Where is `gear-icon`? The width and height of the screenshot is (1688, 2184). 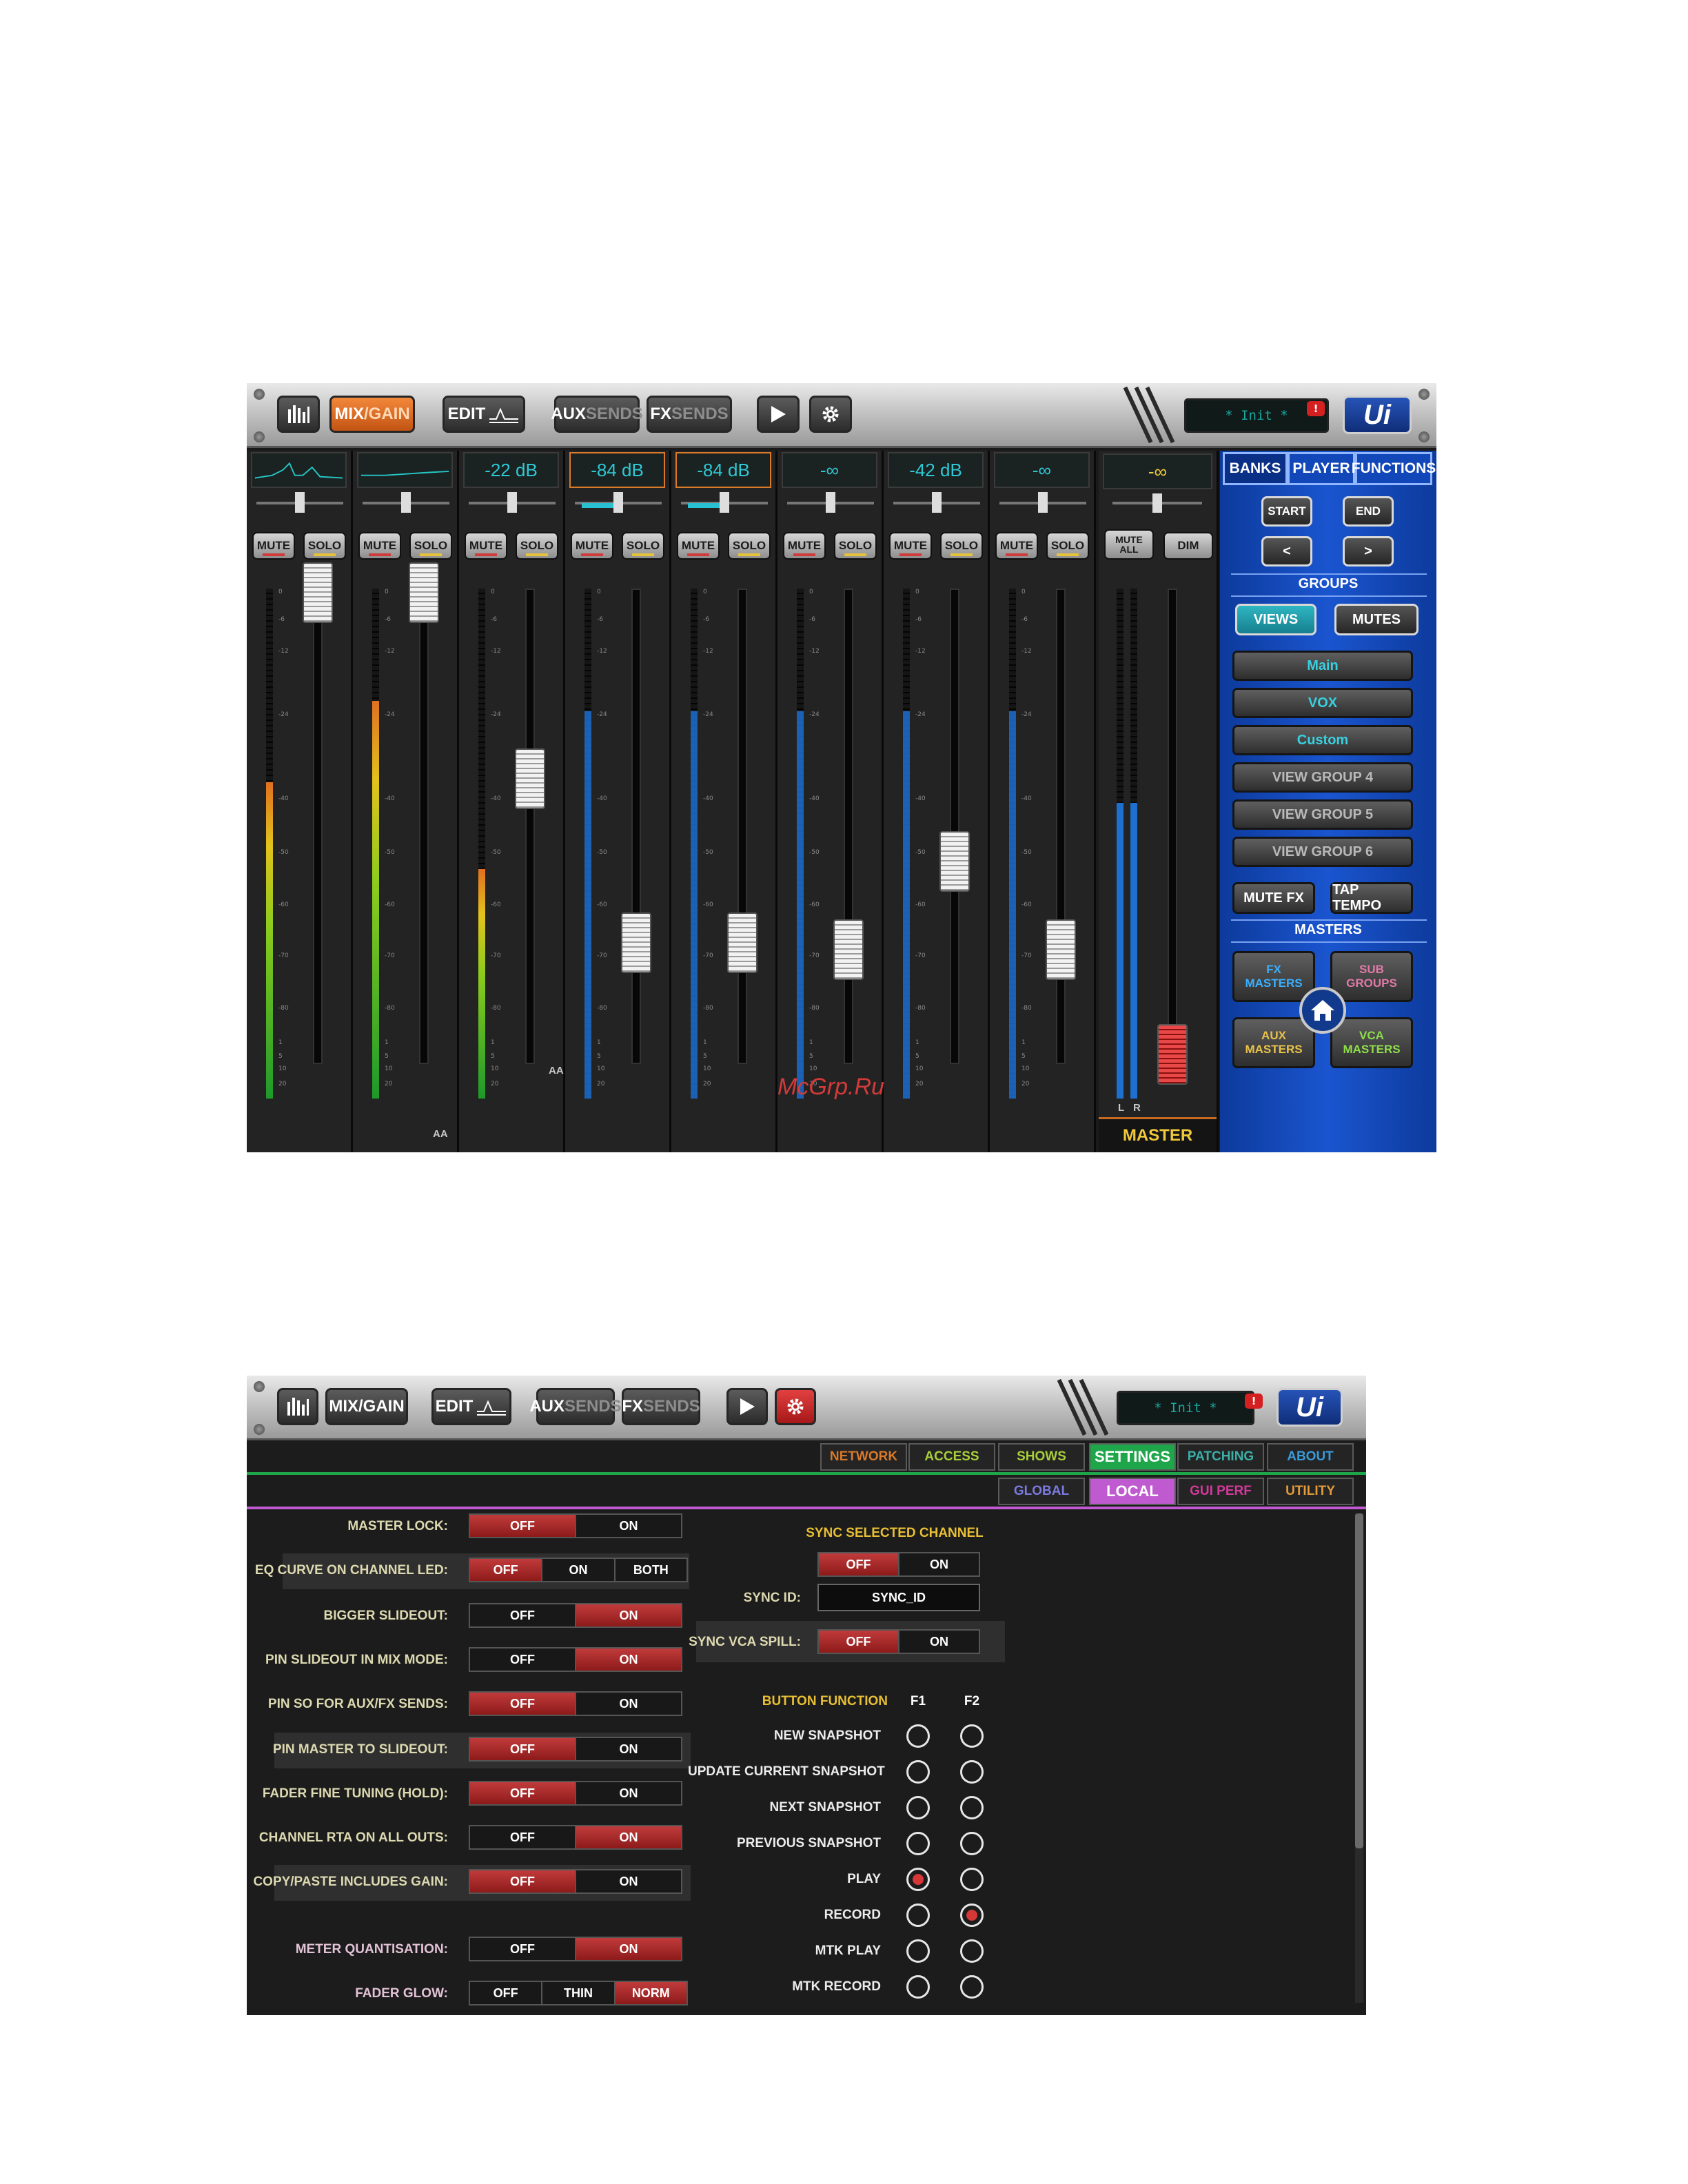 gear-icon is located at coordinates (830, 414).